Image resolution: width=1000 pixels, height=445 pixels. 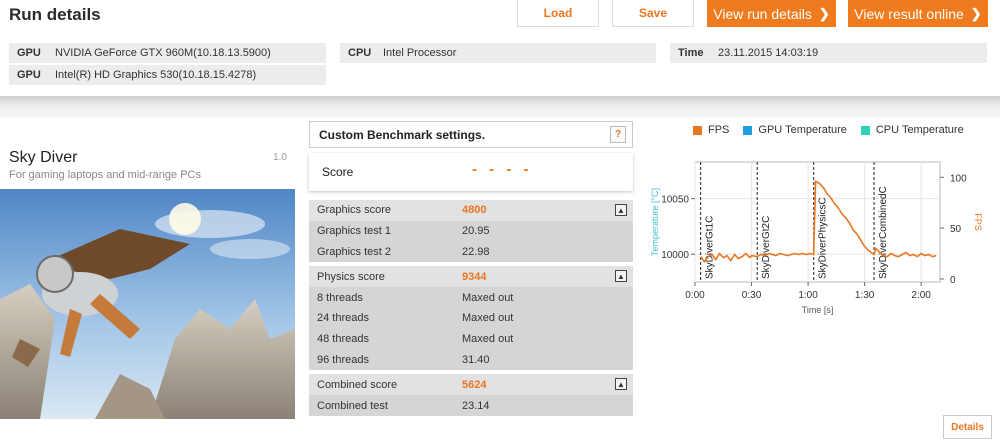 I want to click on physics-score-label: Physics score, so click(x=351, y=276).